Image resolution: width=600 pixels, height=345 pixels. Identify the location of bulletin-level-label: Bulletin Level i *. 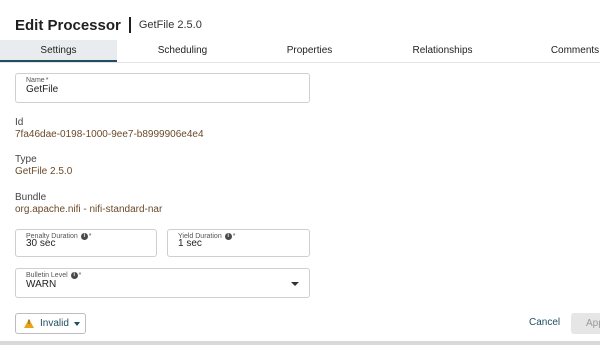
(53, 275).